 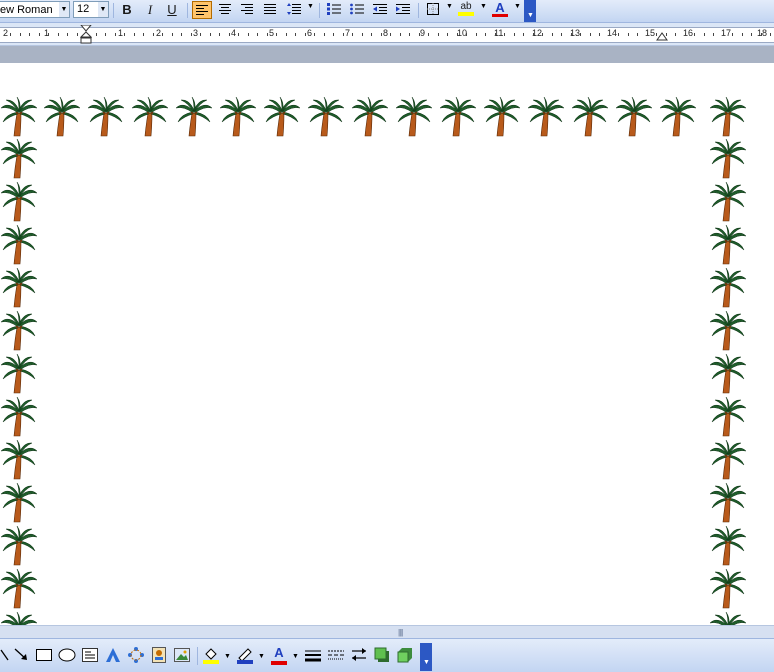 What do you see at coordinates (91, 9) in the screenshot?
I see `font-size-combobox: 12 ▼` at bounding box center [91, 9].